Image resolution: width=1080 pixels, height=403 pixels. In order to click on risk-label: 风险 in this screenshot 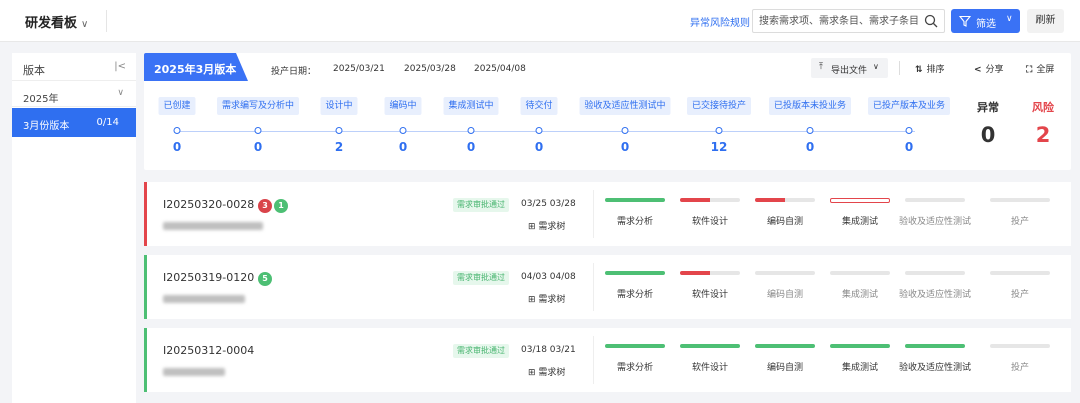, I will do `click(1043, 107)`.